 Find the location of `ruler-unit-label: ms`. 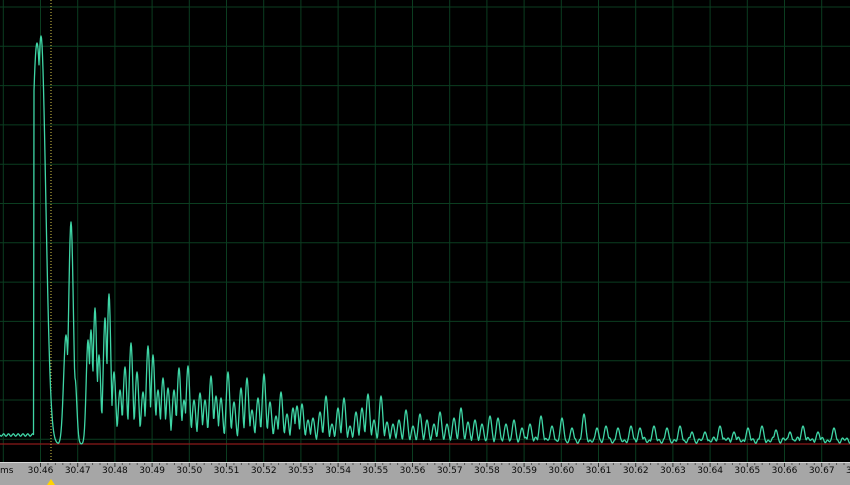

ruler-unit-label: ms is located at coordinates (7, 471).